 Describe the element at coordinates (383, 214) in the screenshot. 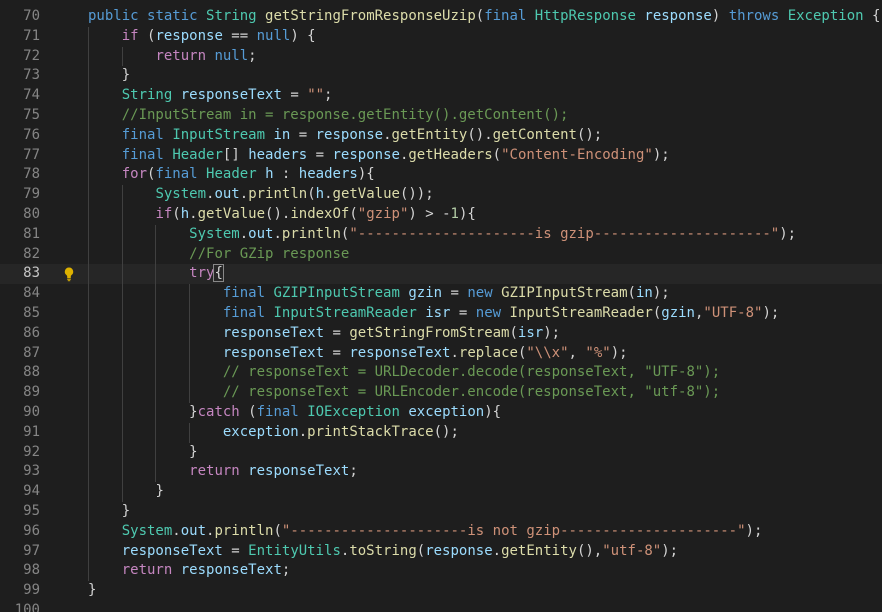

I see `code-token: "gzip"` at that location.